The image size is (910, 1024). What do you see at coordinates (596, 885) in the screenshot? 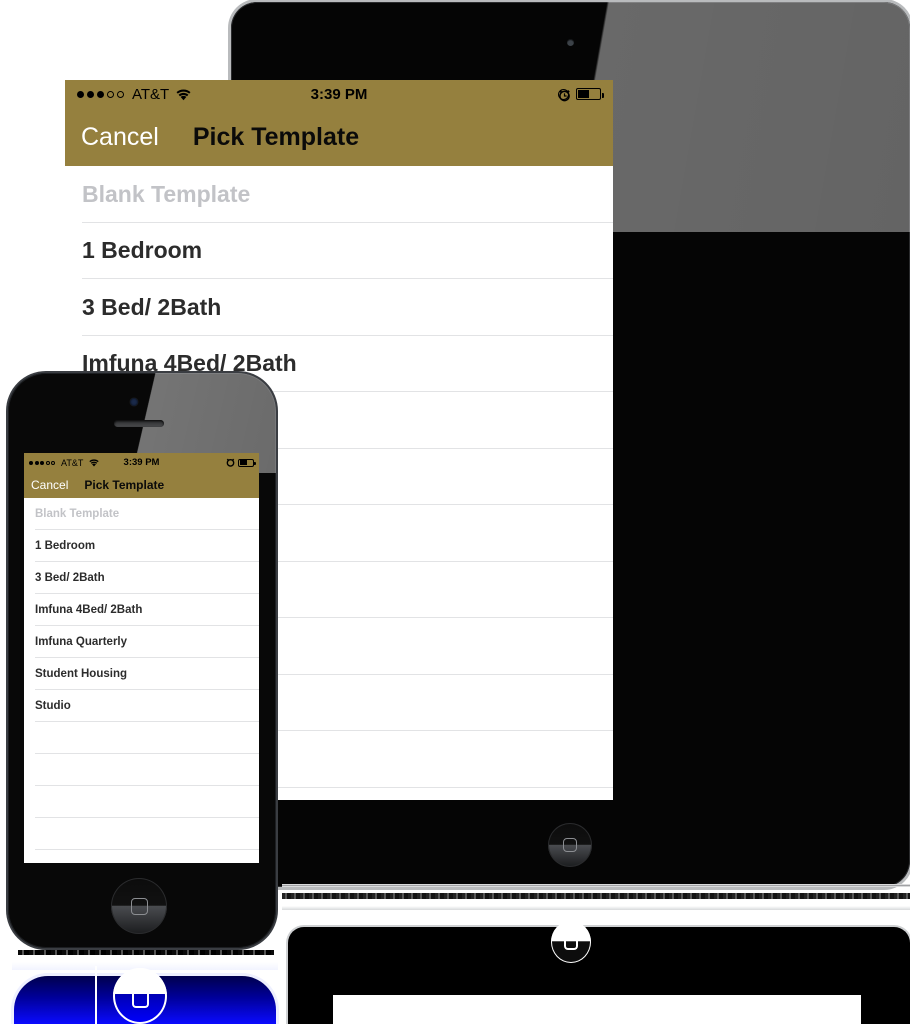
I see `ipad-reflection-glare-top` at bounding box center [596, 885].